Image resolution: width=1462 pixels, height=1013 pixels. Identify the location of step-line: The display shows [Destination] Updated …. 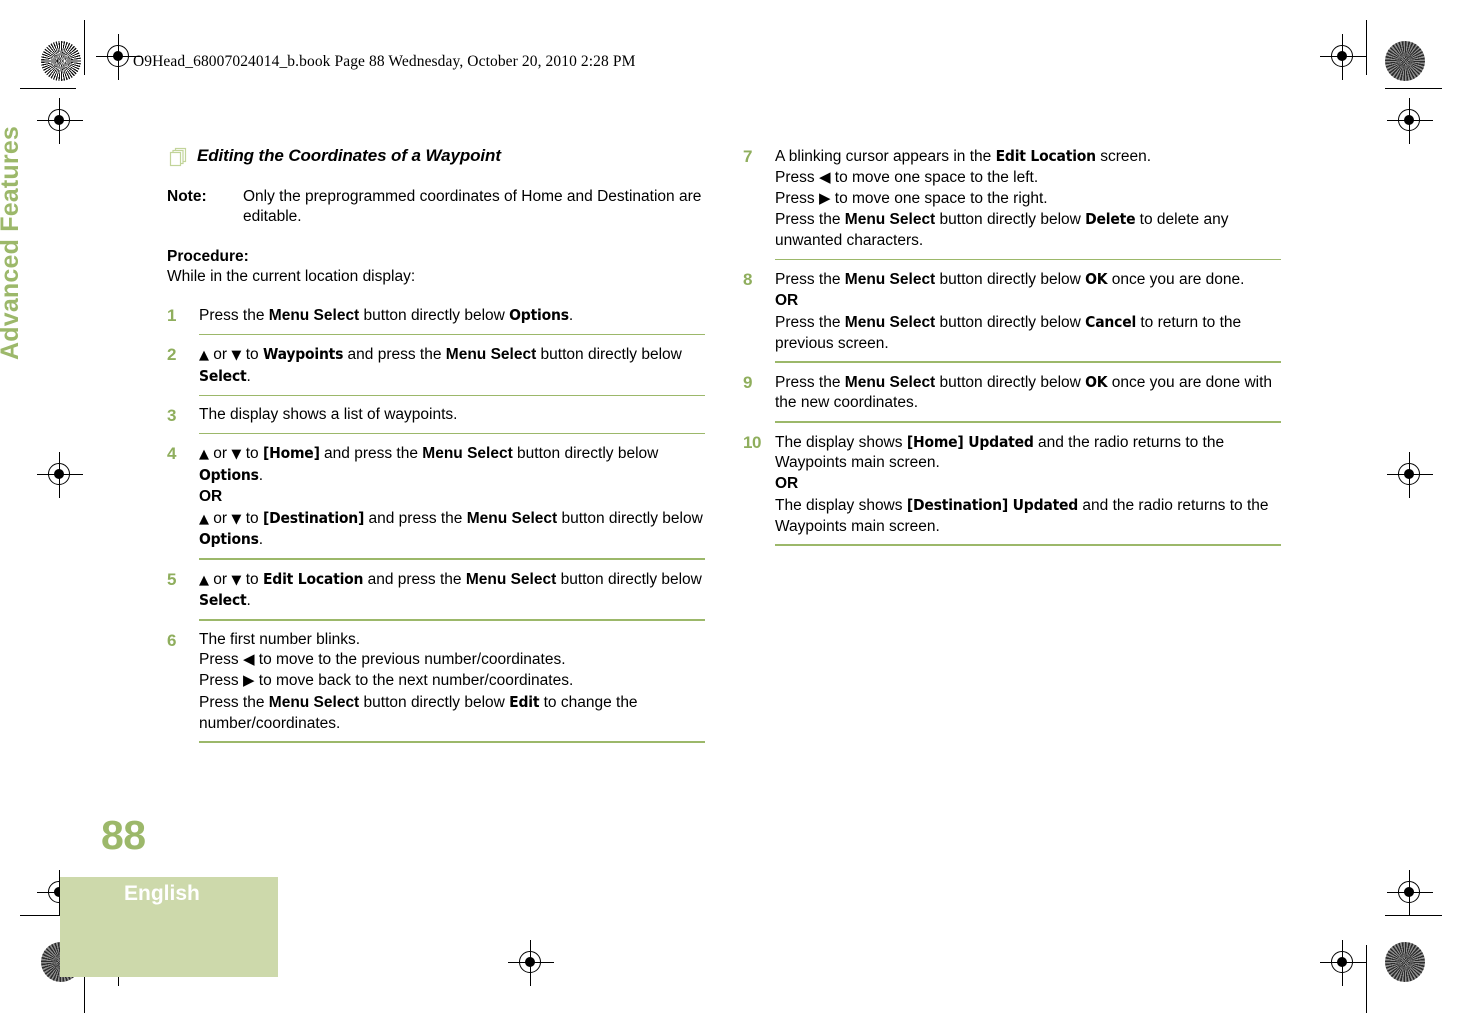
(1028, 516).